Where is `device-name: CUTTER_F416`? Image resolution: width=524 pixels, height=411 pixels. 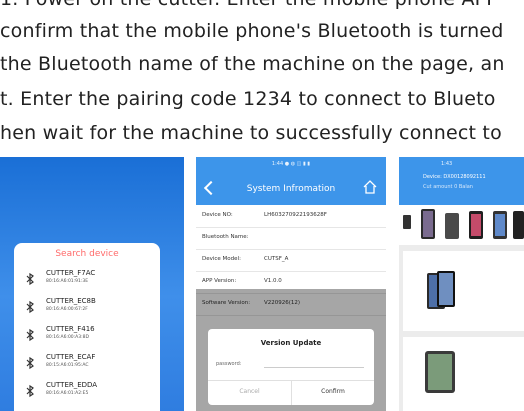
device-name: CUTTER_F416 is located at coordinates (70, 329).